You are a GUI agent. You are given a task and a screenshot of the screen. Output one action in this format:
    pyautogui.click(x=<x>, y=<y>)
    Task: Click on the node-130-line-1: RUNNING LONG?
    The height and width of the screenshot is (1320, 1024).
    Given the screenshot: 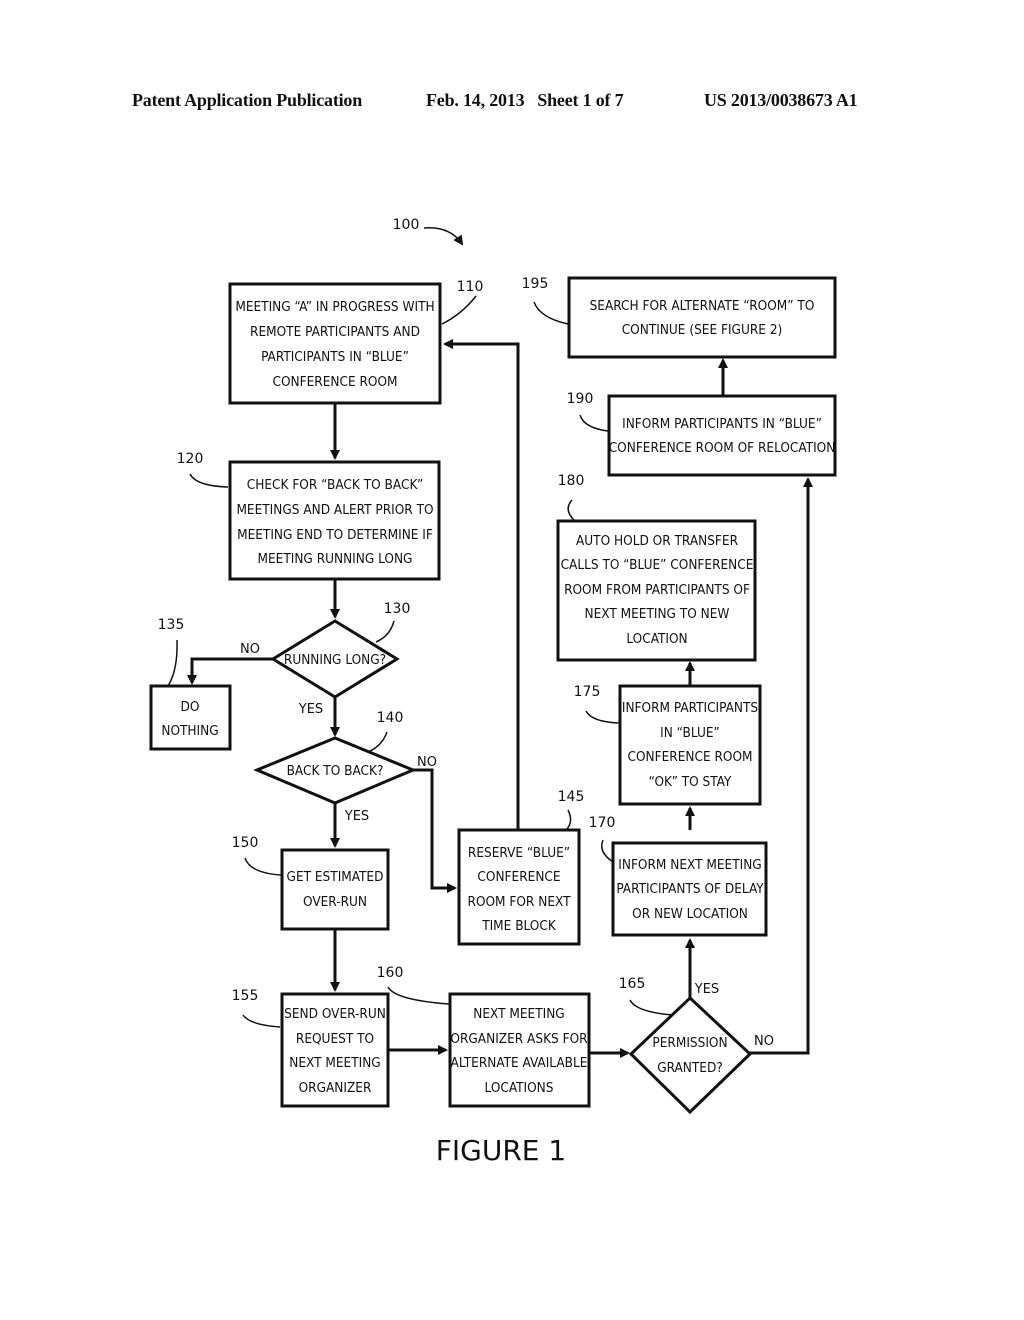 What is the action you would take?
    pyautogui.click(x=335, y=660)
    